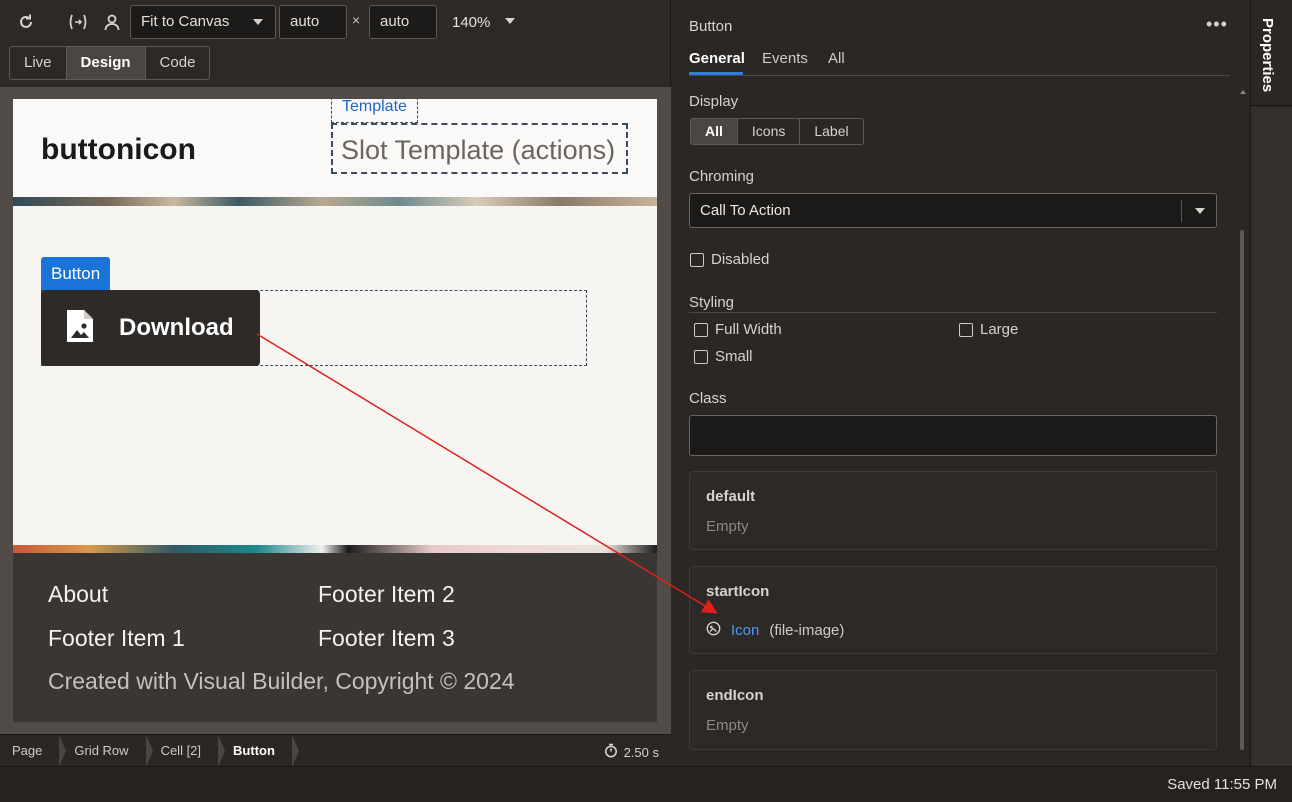 The height and width of the screenshot is (802, 1292). I want to click on properties-scrollbar, so click(1242, 490).